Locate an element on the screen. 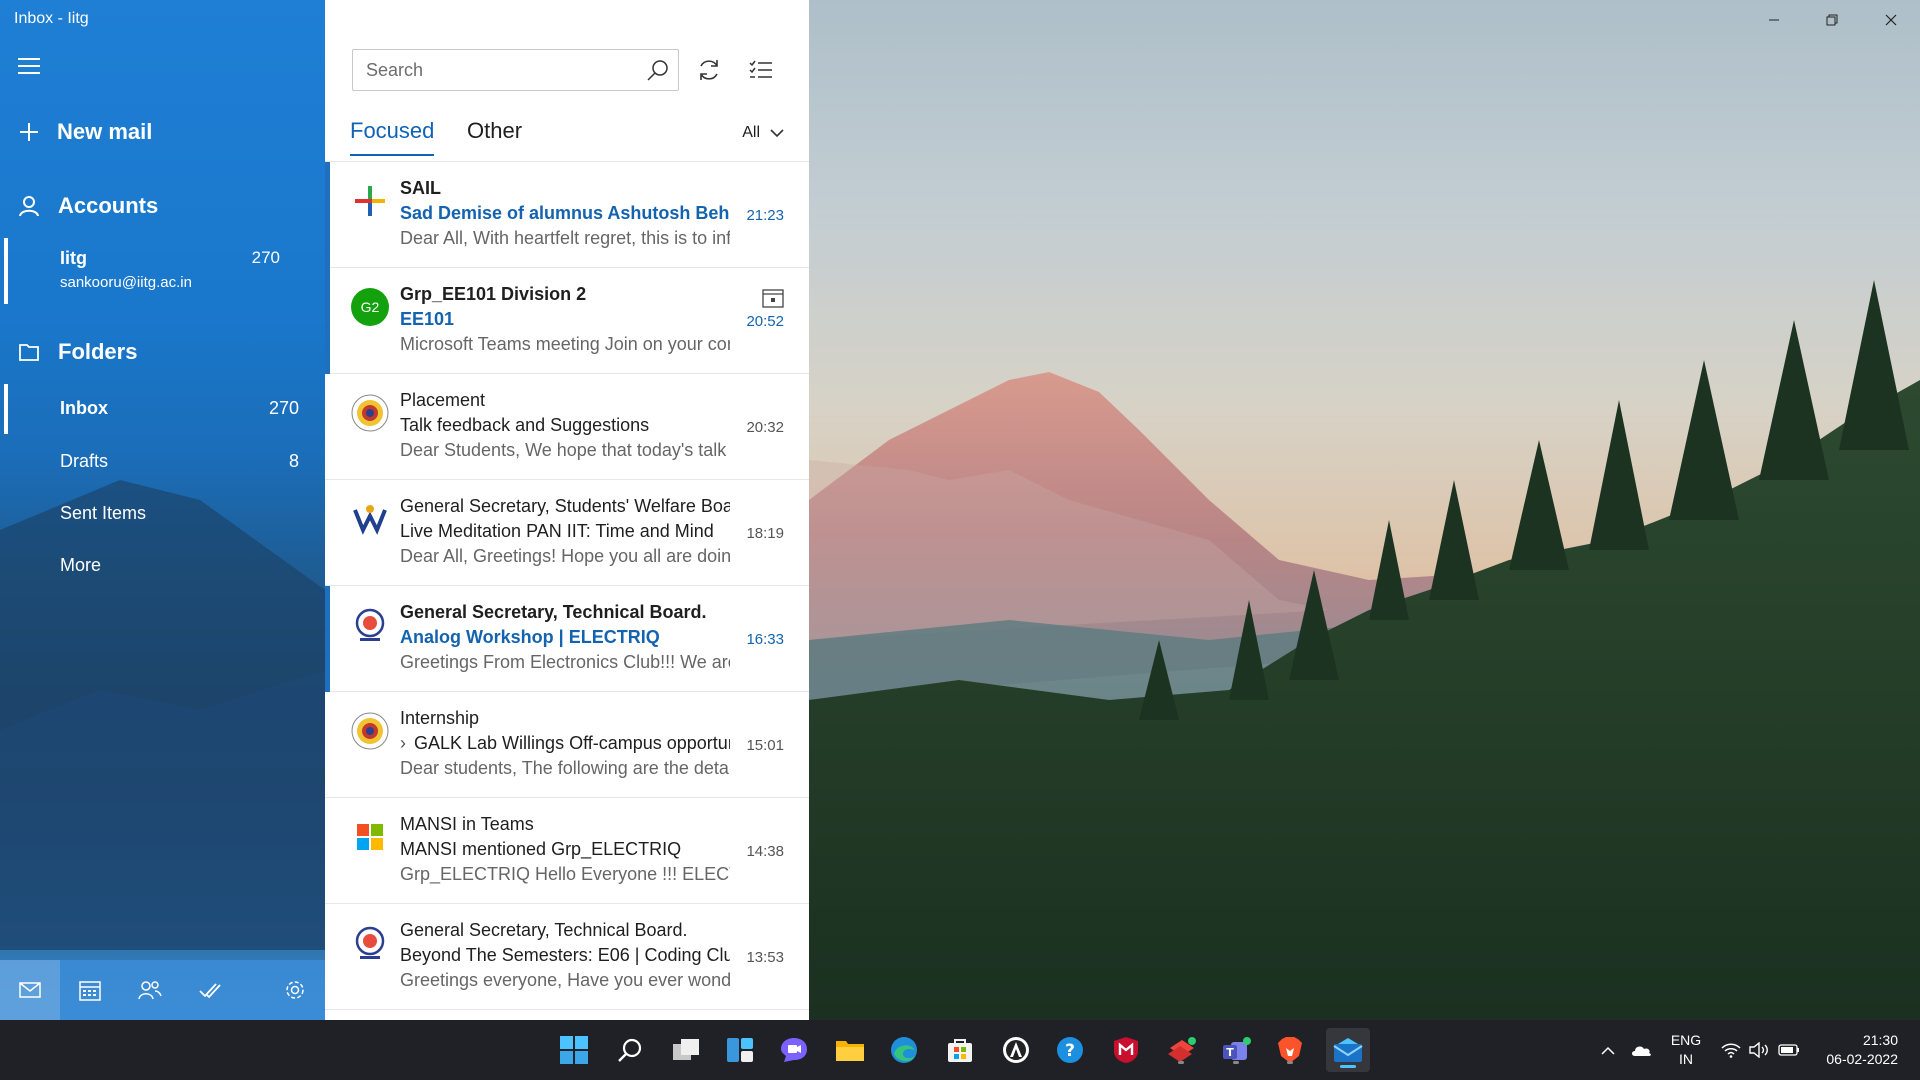 Image resolution: width=1920 pixels, height=1080 pixels. close-button is located at coordinates (1891, 20).